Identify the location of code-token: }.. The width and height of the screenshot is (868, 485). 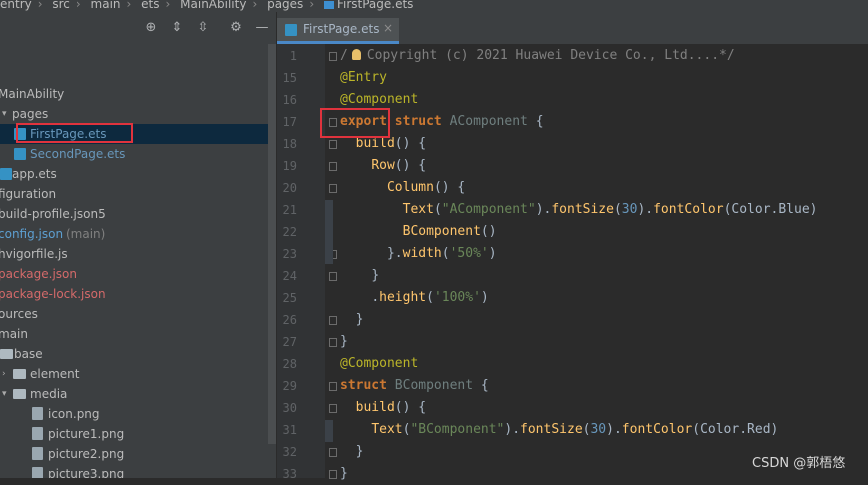
(394, 253).